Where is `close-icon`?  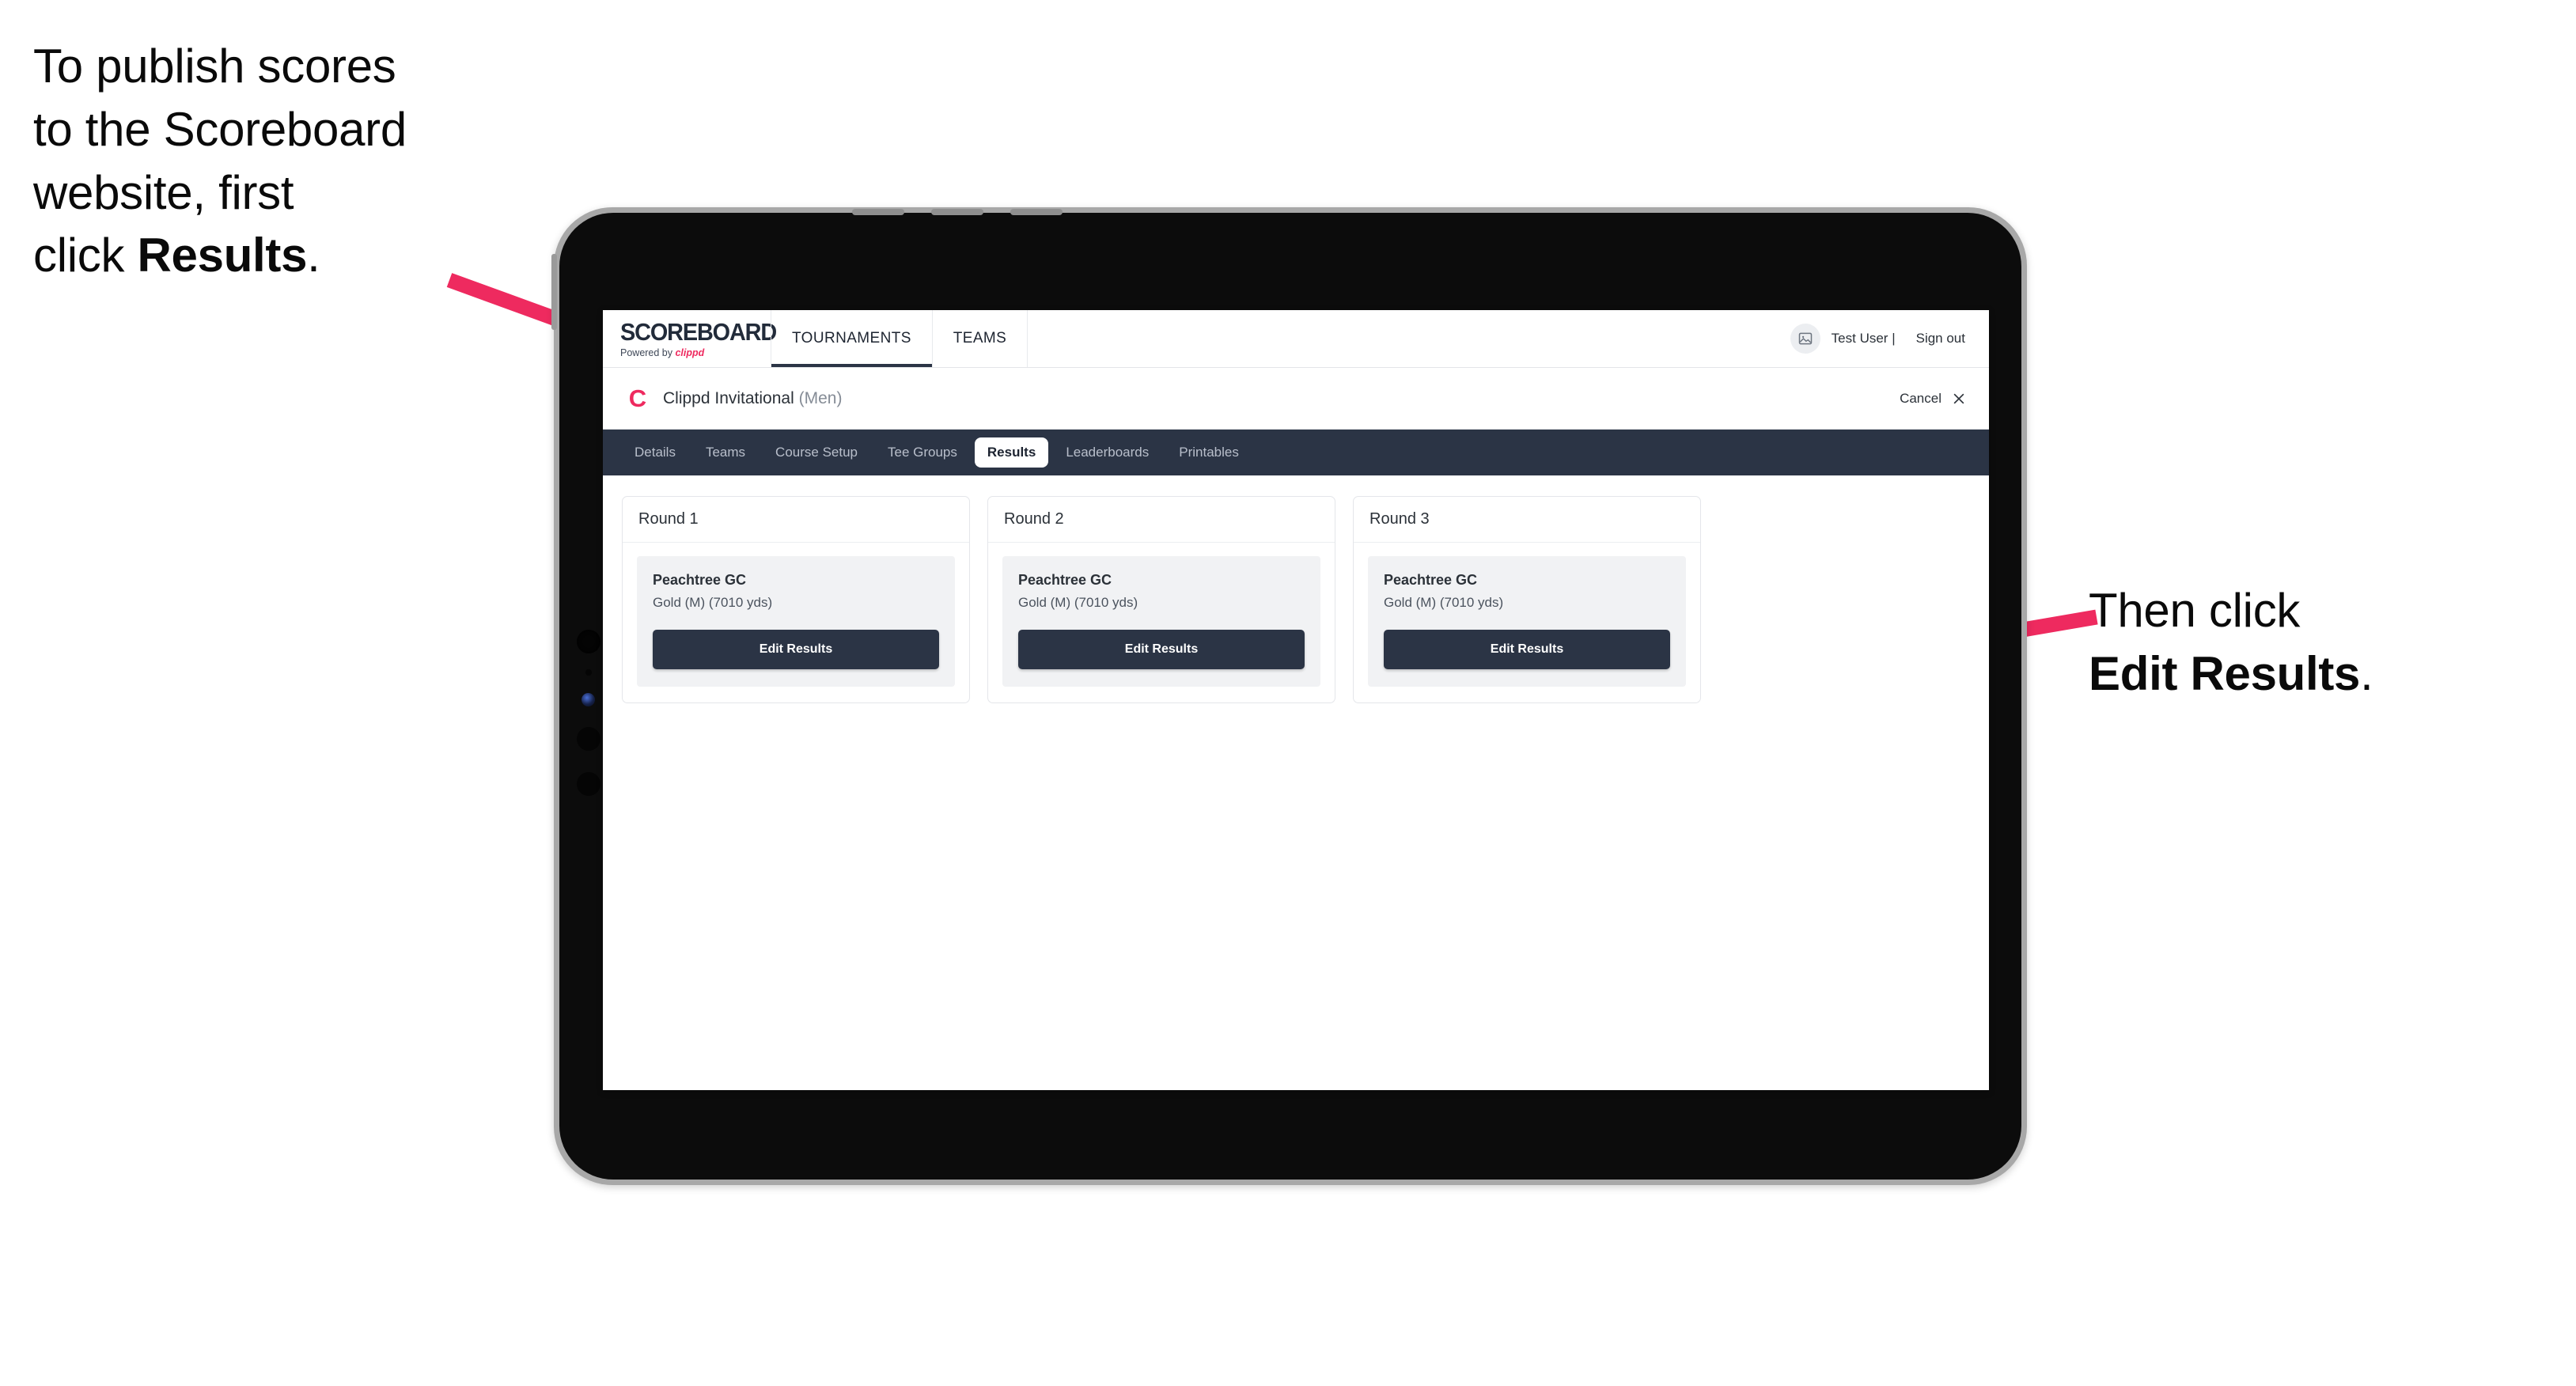
close-icon is located at coordinates (1958, 398).